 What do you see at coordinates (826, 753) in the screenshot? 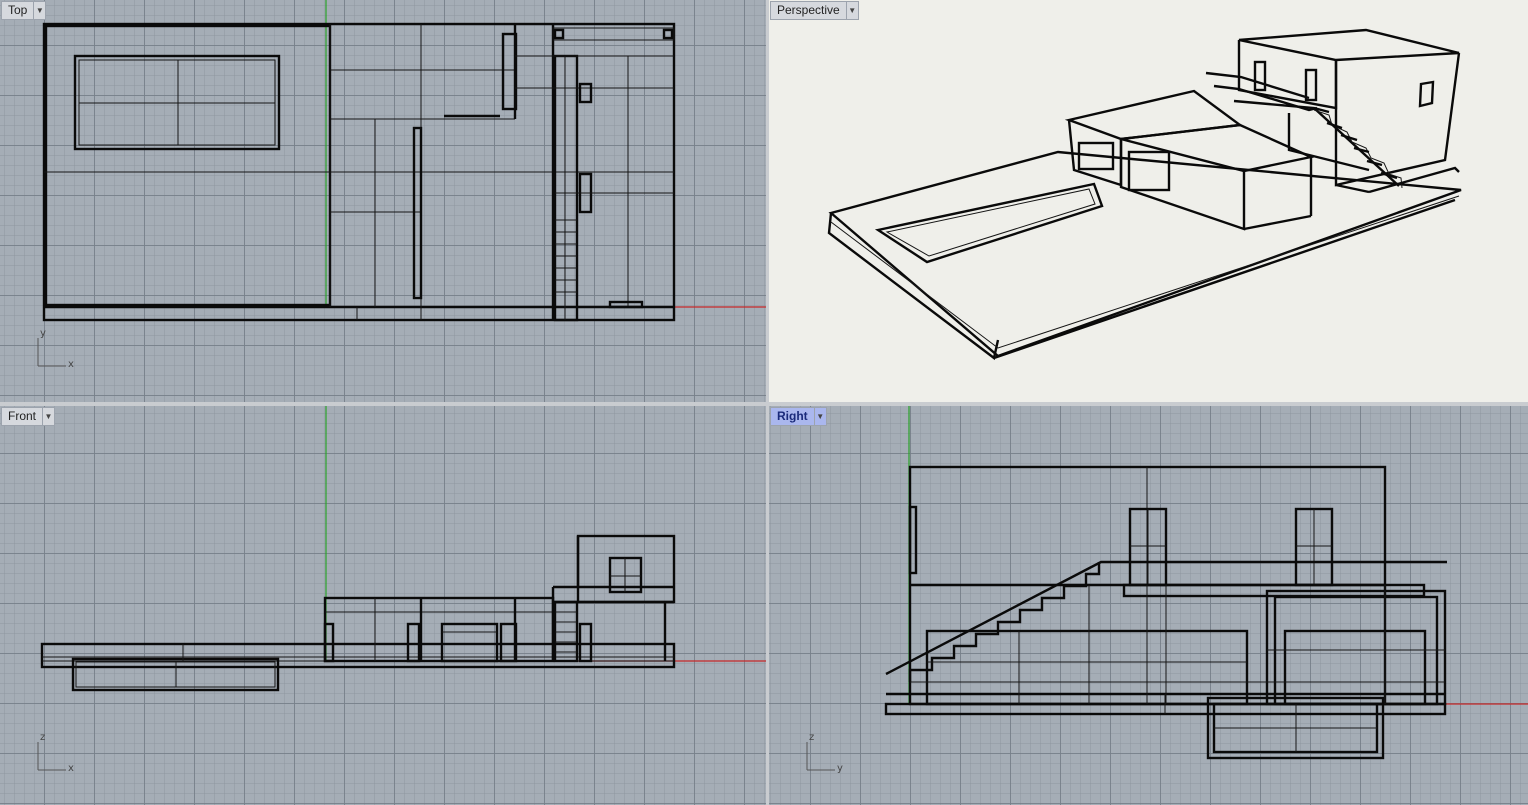
I see `axis-gizmo-right: z y` at bounding box center [826, 753].